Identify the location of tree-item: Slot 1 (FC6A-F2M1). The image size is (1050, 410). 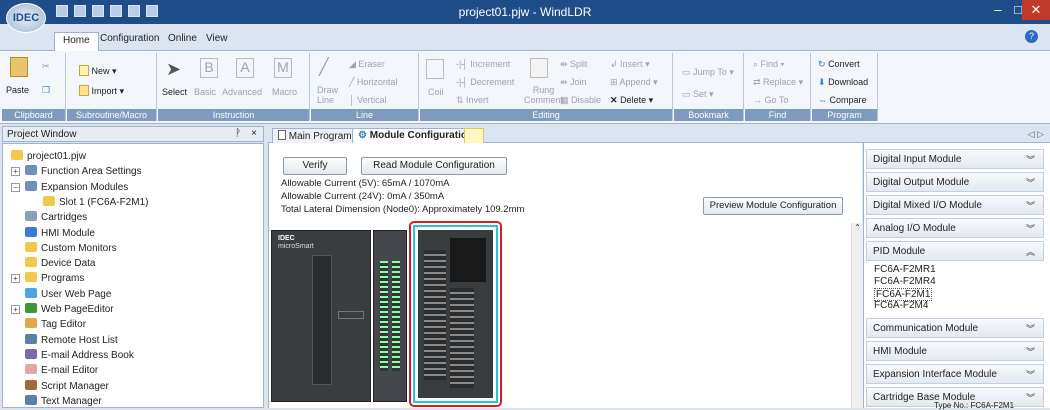
(95, 202).